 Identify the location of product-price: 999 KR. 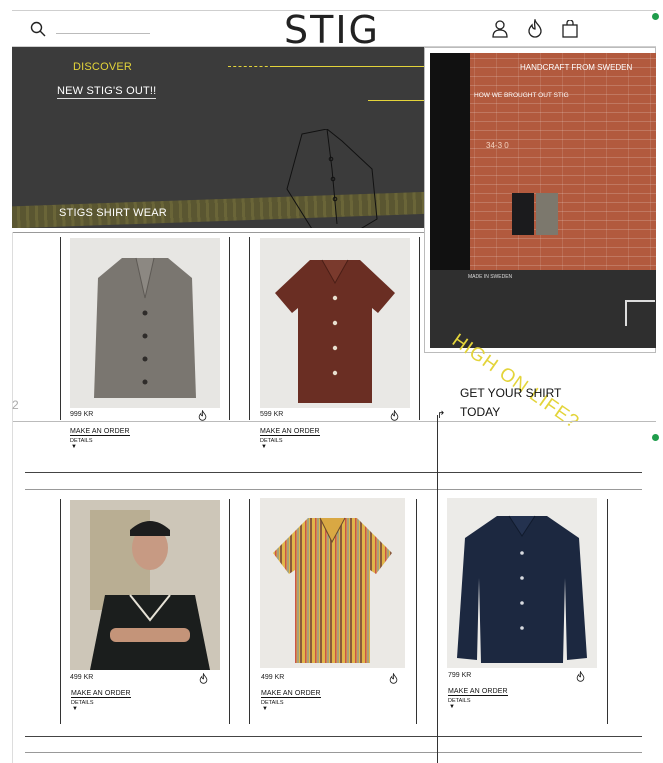
(82, 414).